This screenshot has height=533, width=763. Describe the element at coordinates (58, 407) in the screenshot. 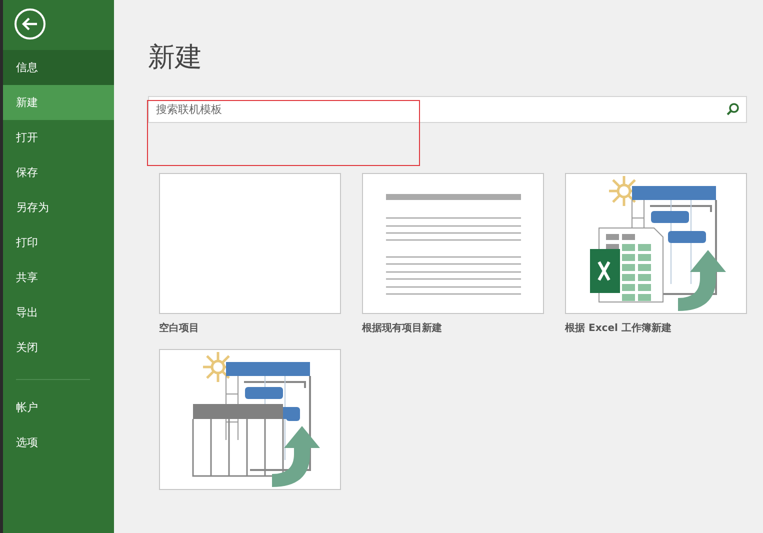

I see `sidebar-item: 帐户` at that location.